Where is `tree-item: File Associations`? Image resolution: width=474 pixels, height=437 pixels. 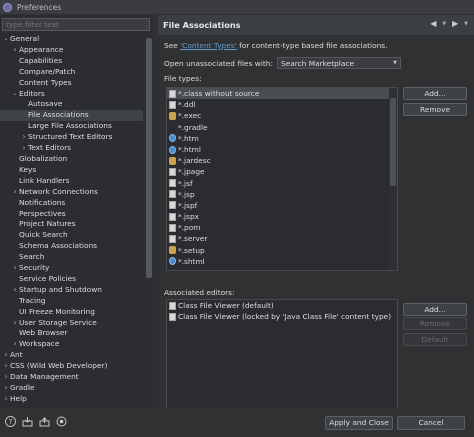 tree-item: File Associations is located at coordinates (71, 116).